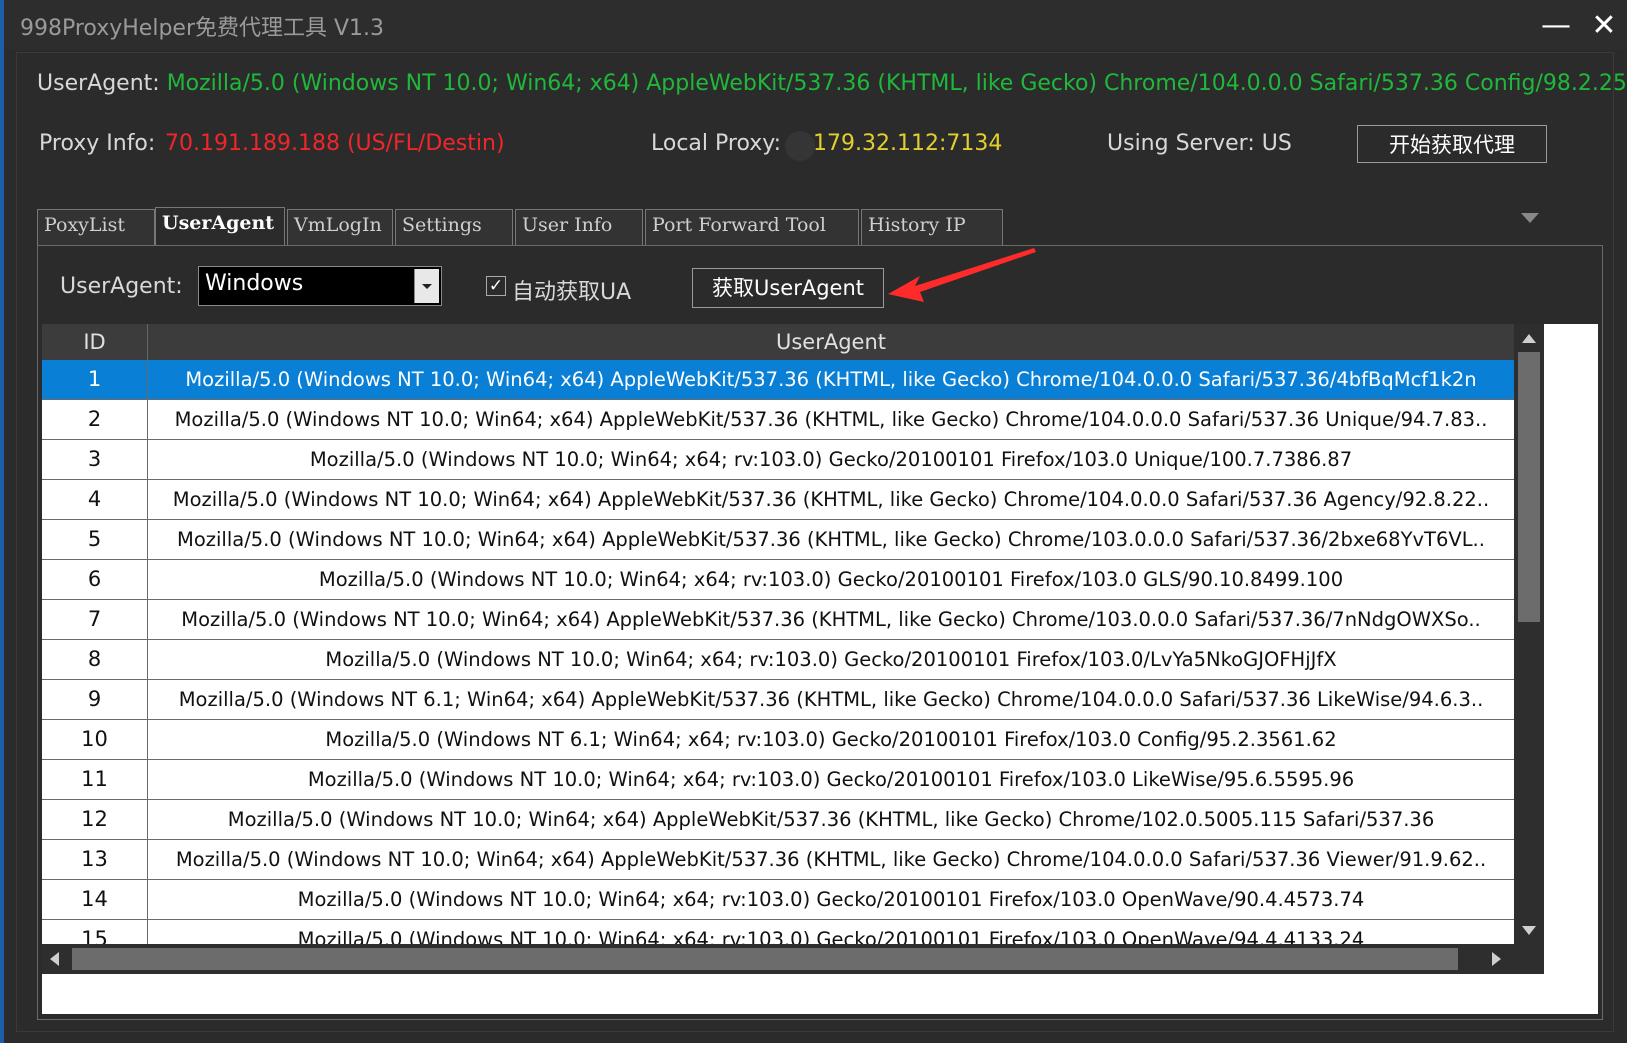  What do you see at coordinates (95, 699) in the screenshot?
I see `row-id-cell: 9` at bounding box center [95, 699].